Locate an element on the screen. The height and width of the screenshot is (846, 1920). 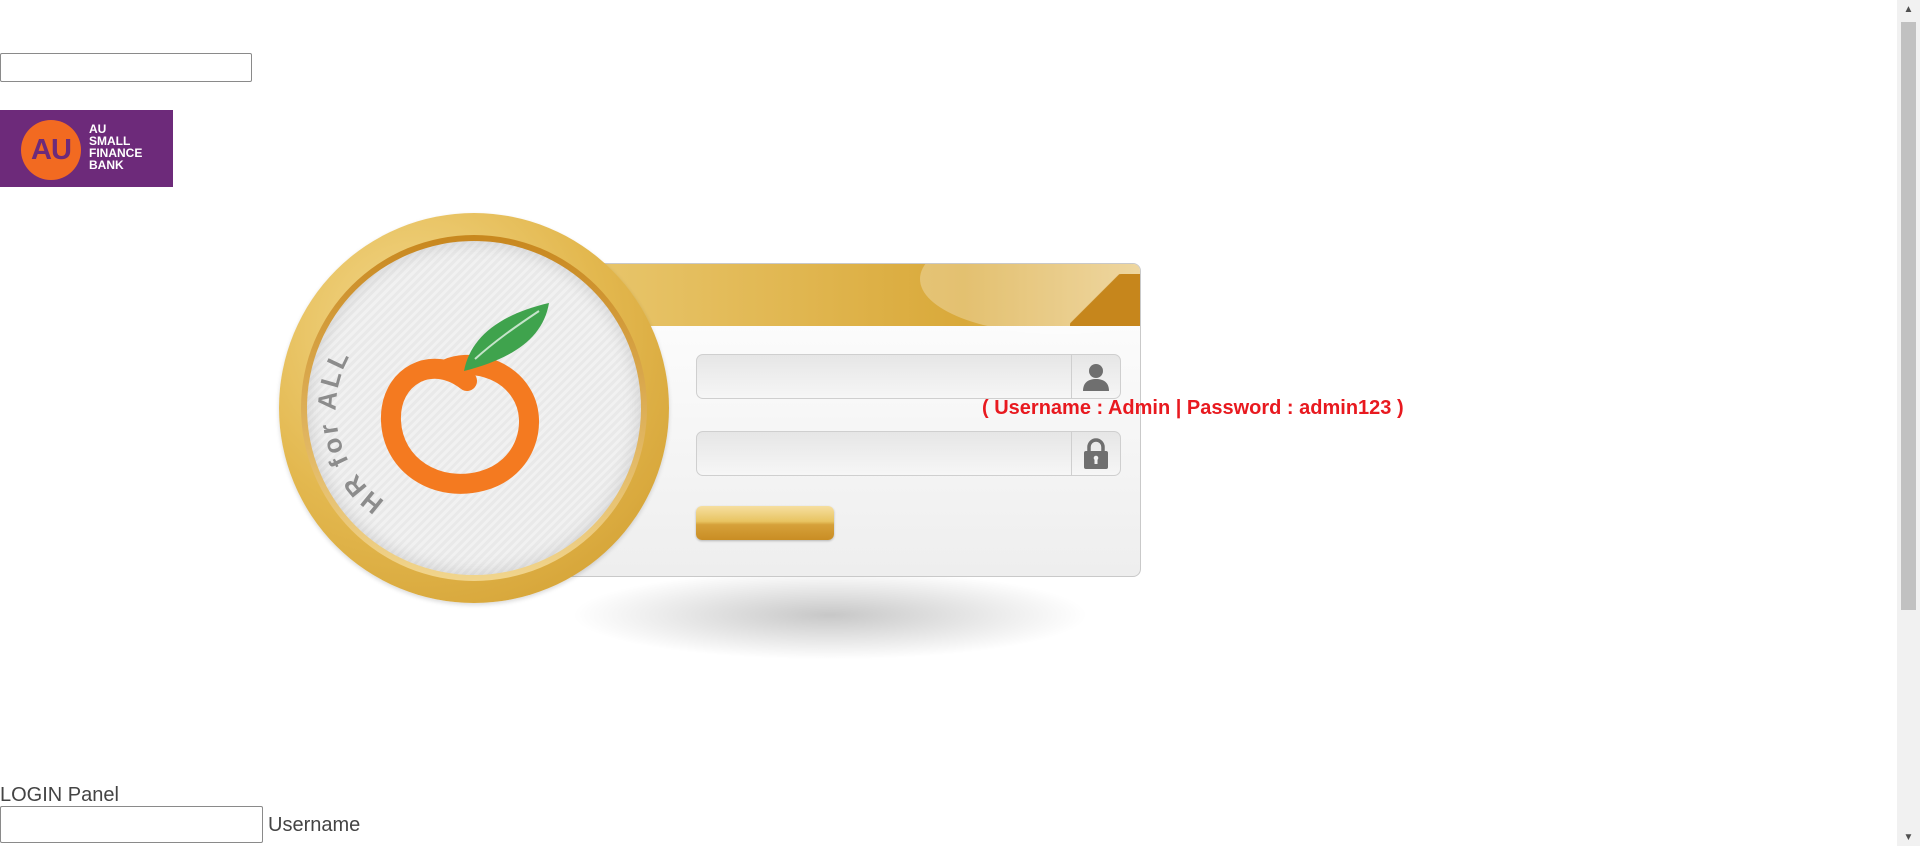
username-input is located at coordinates (884, 376).